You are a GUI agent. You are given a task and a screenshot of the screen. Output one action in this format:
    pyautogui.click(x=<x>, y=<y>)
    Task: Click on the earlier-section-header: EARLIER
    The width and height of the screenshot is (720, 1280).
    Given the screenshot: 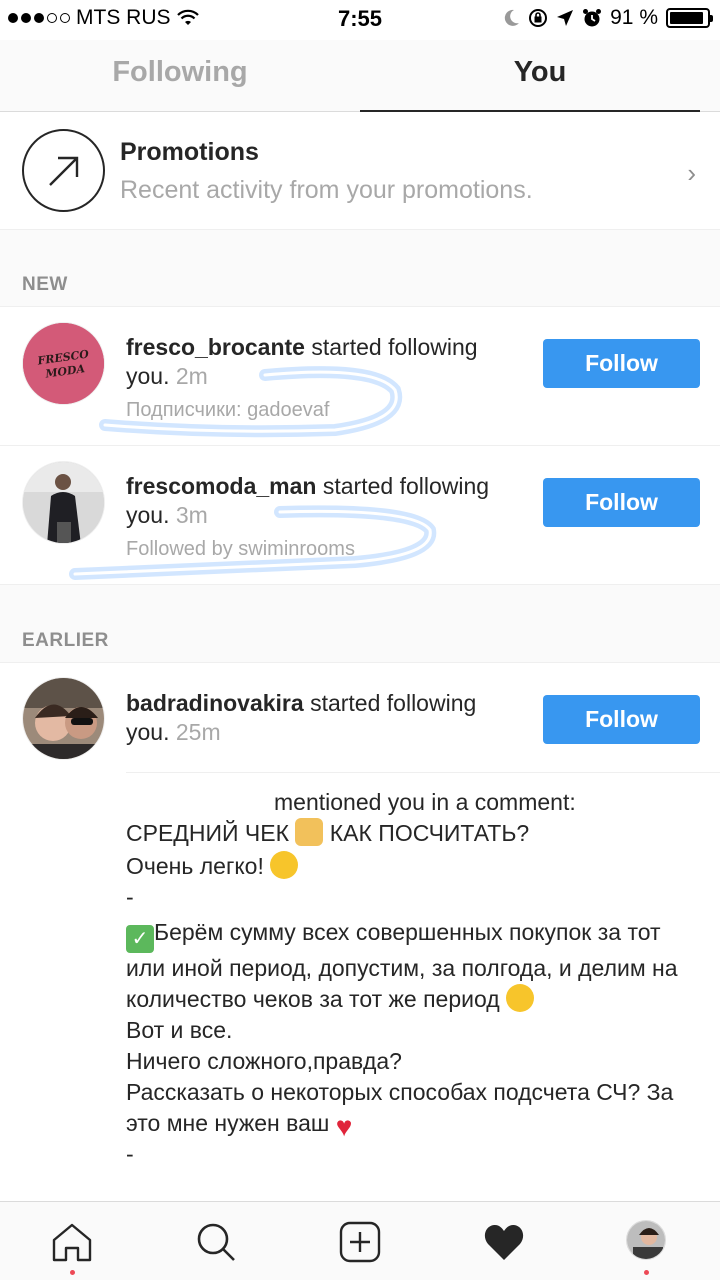 What is the action you would take?
    pyautogui.click(x=360, y=623)
    